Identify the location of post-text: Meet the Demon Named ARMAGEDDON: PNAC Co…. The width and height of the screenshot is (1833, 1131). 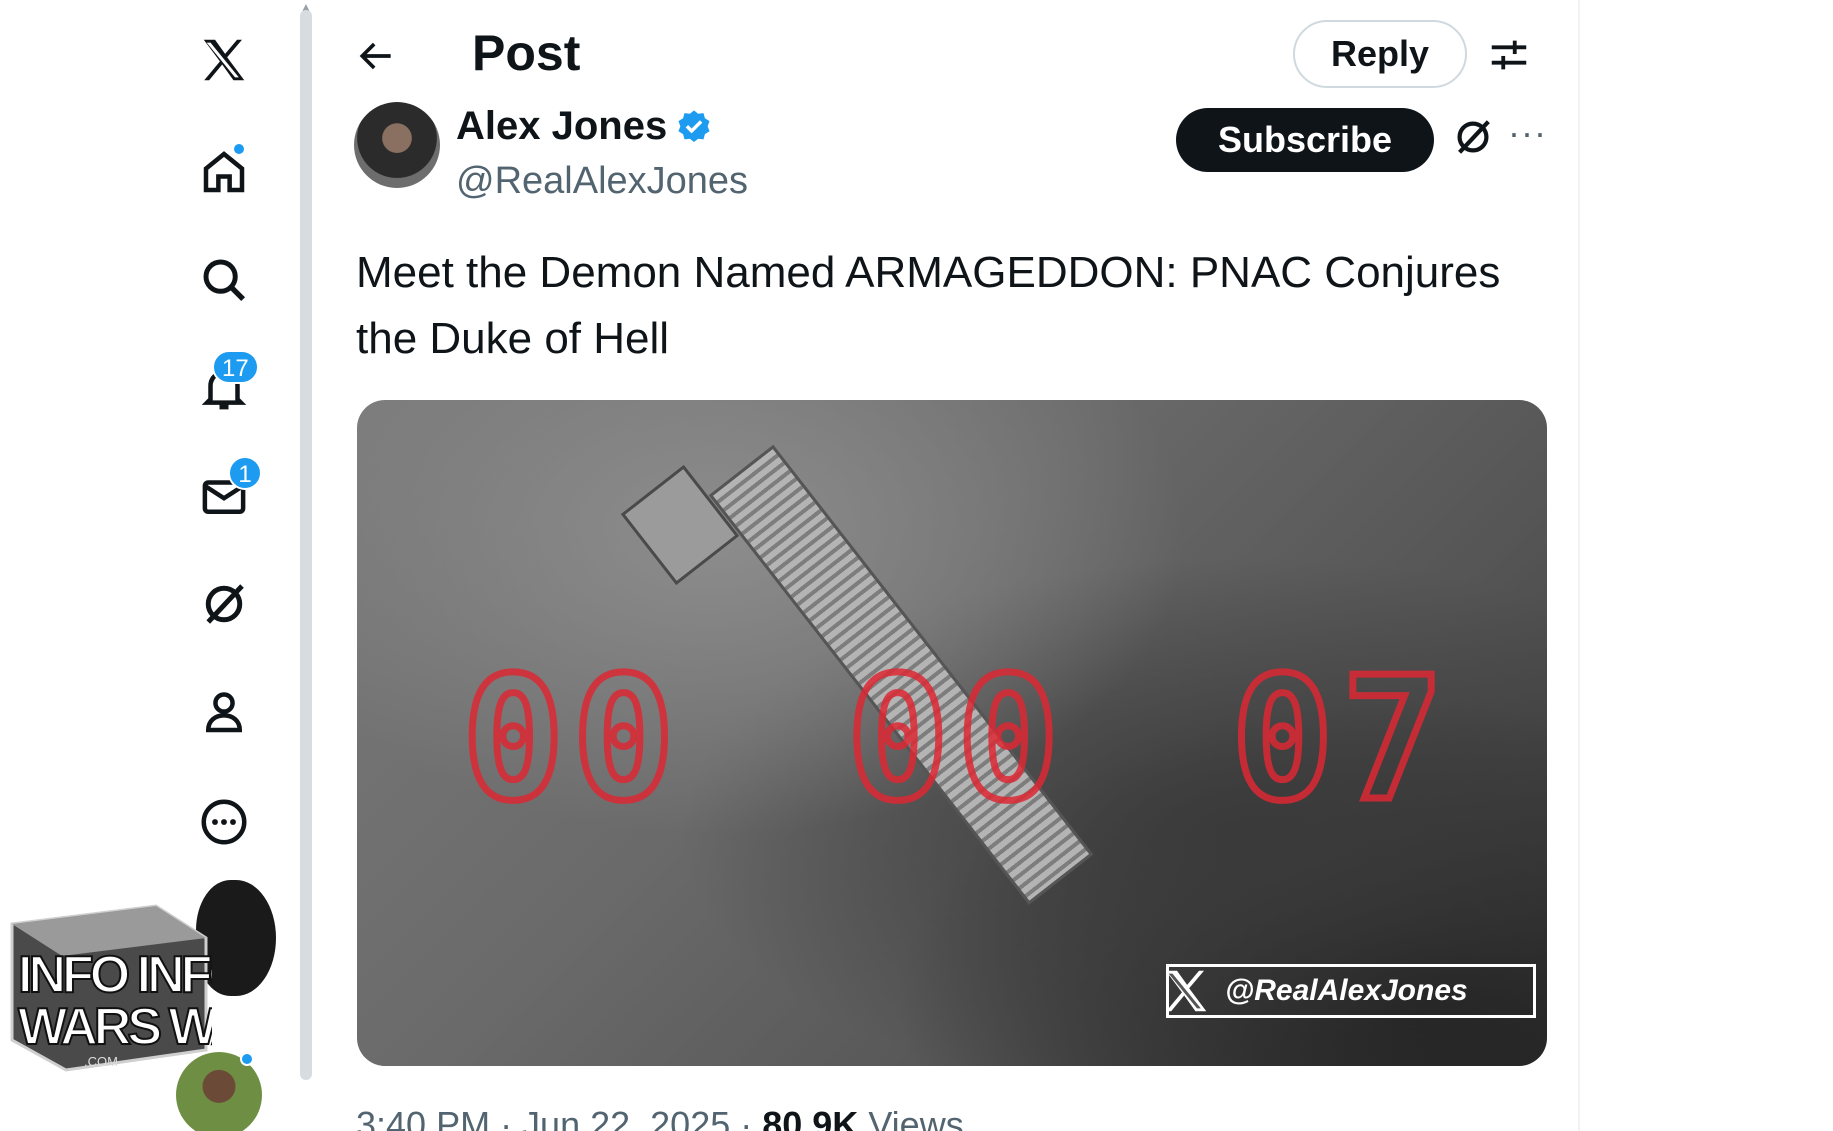
(928, 305).